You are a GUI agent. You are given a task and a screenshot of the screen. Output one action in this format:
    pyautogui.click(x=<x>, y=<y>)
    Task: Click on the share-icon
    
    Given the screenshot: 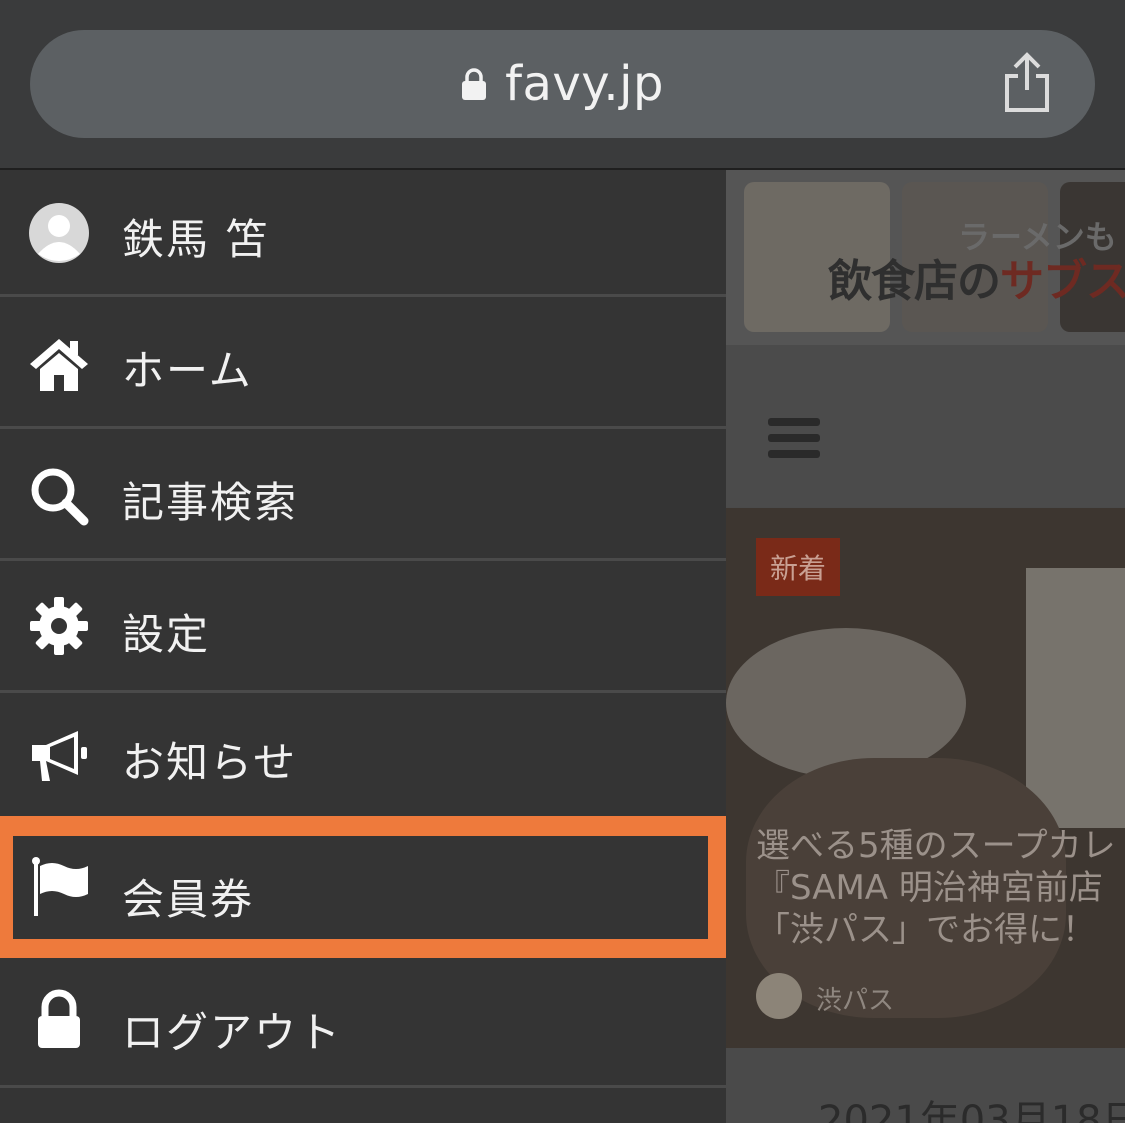 What is the action you would take?
    pyautogui.click(x=1027, y=83)
    